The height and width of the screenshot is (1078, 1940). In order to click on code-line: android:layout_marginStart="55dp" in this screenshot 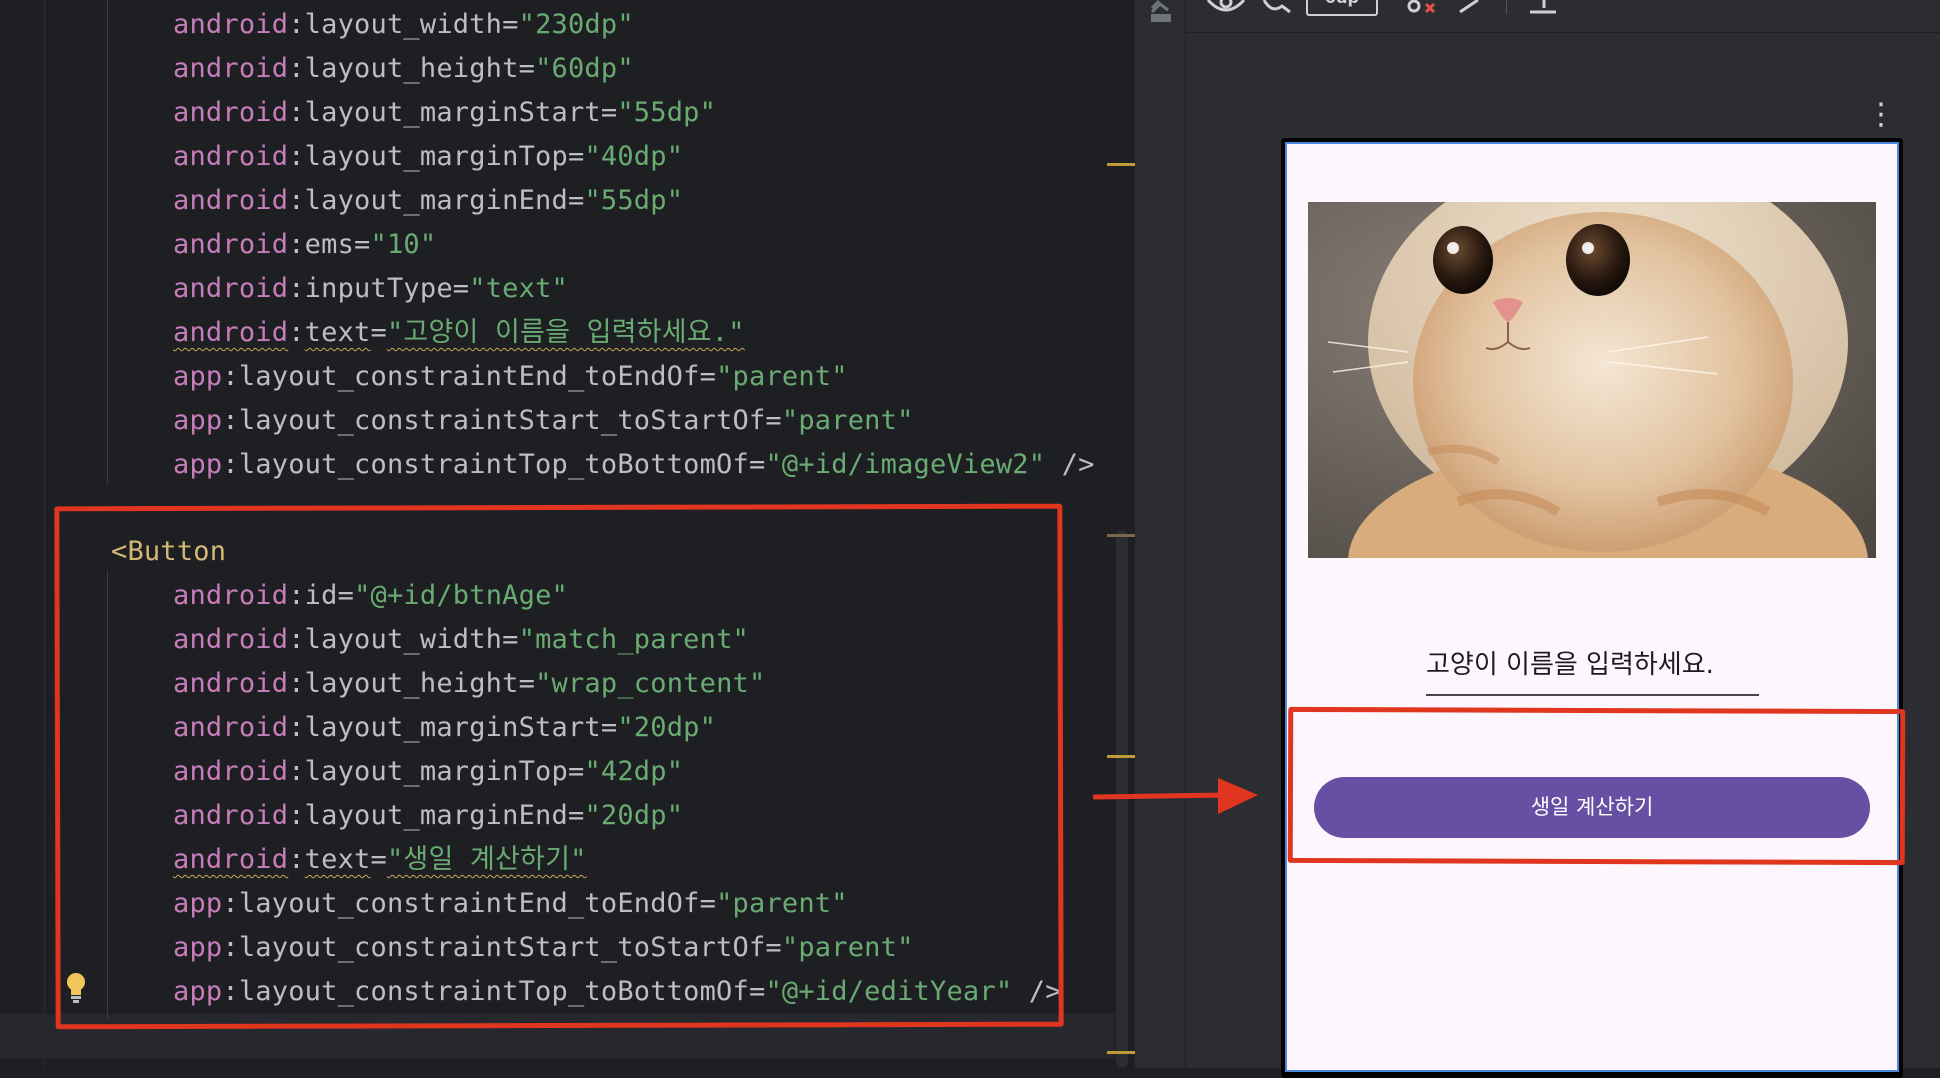, I will do `click(444, 113)`.